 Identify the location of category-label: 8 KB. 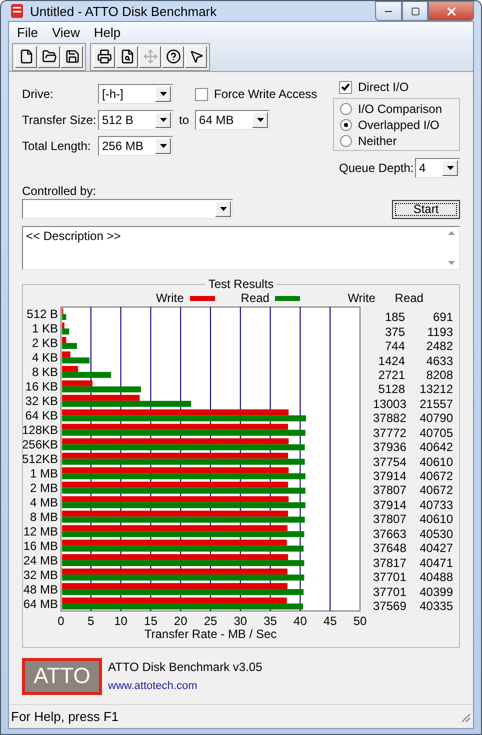
(45, 372).